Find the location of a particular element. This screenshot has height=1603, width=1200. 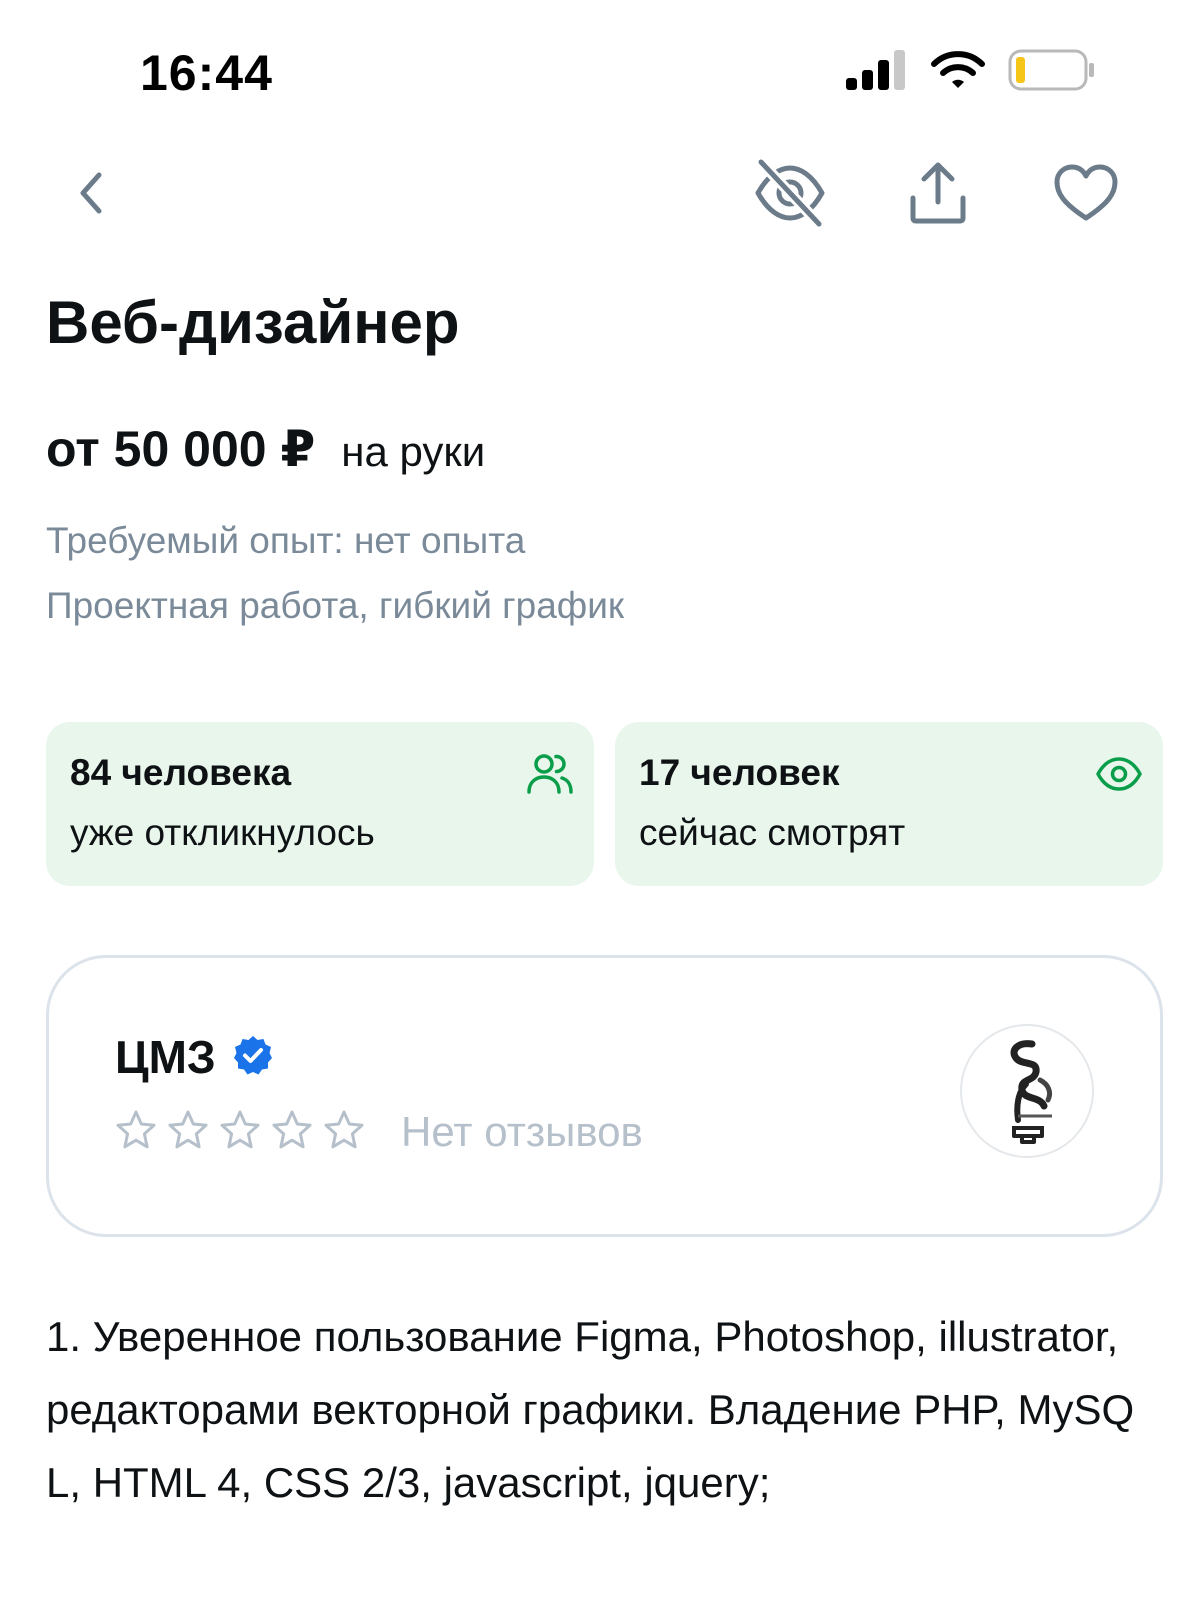

viewers-count: 17 человек is located at coordinates (739, 772).